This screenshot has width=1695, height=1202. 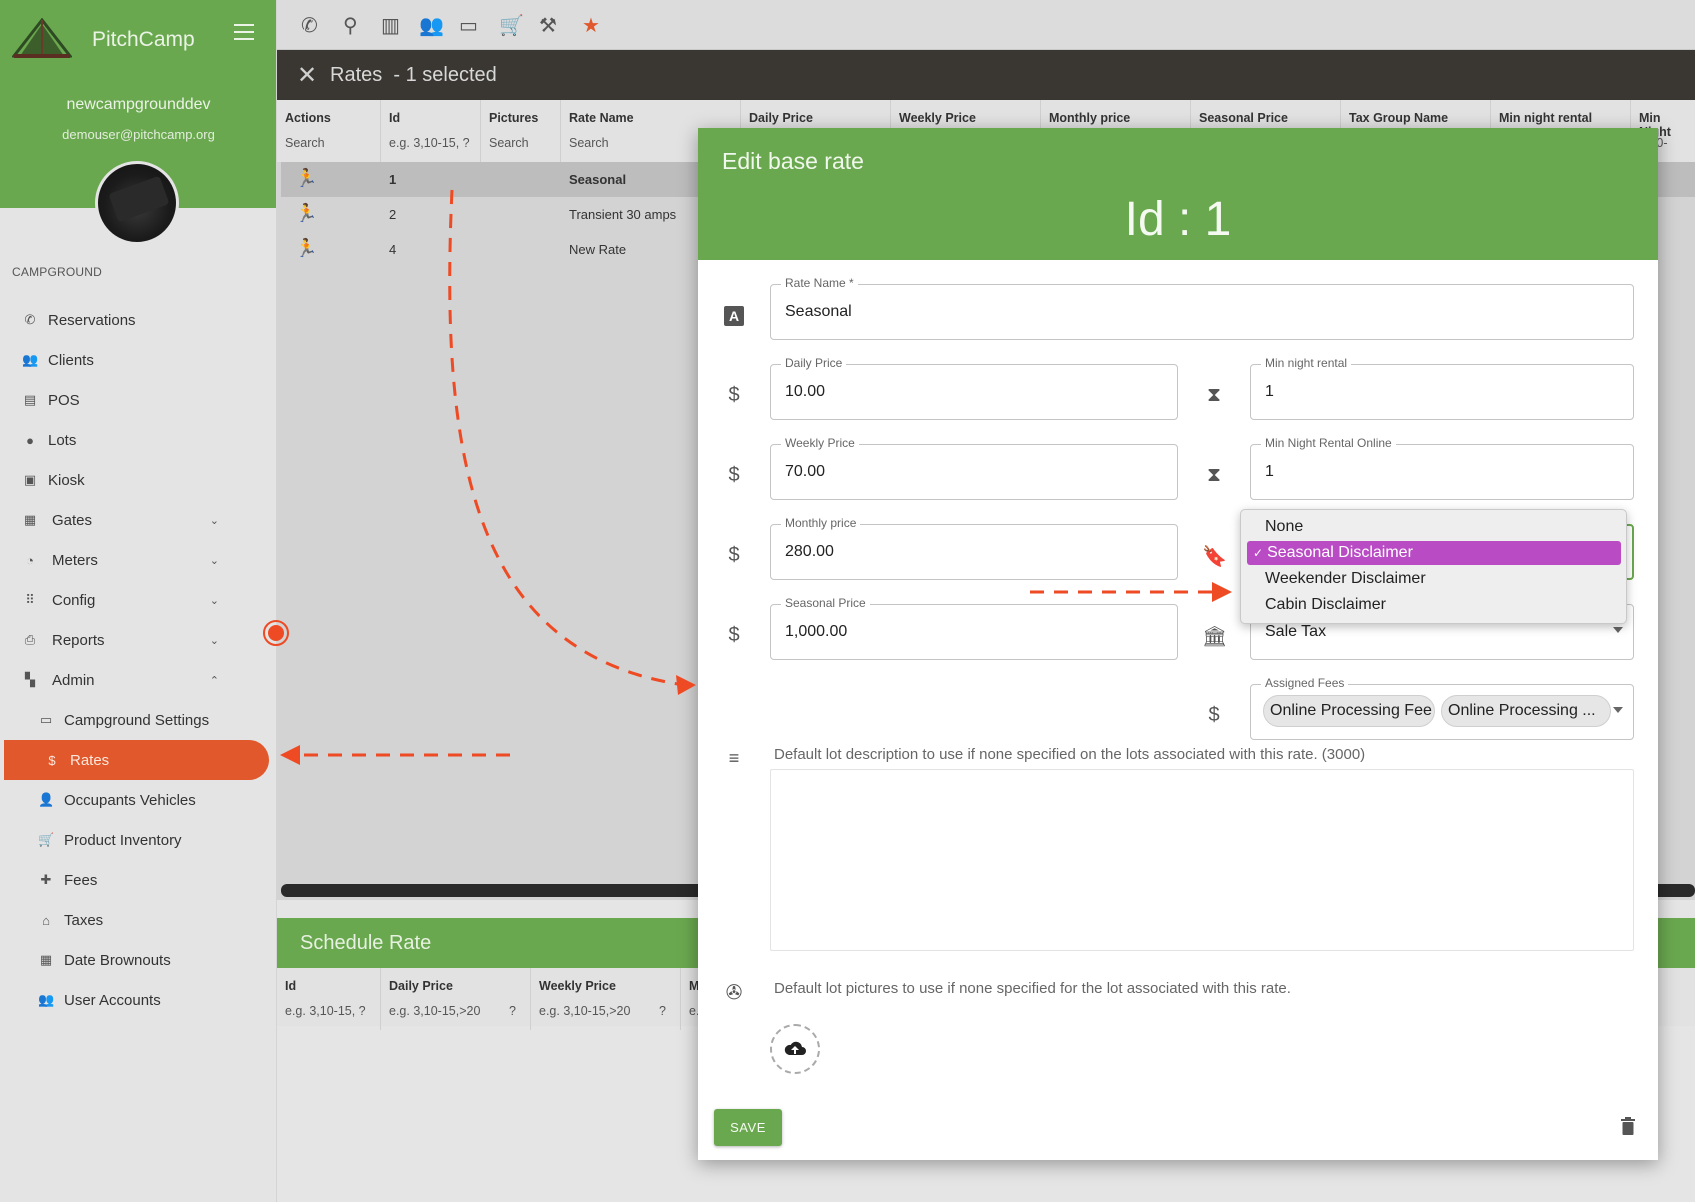 What do you see at coordinates (138, 640) in the screenshot?
I see `sidebar-item-reports: ⎙ Reports ⌄` at bounding box center [138, 640].